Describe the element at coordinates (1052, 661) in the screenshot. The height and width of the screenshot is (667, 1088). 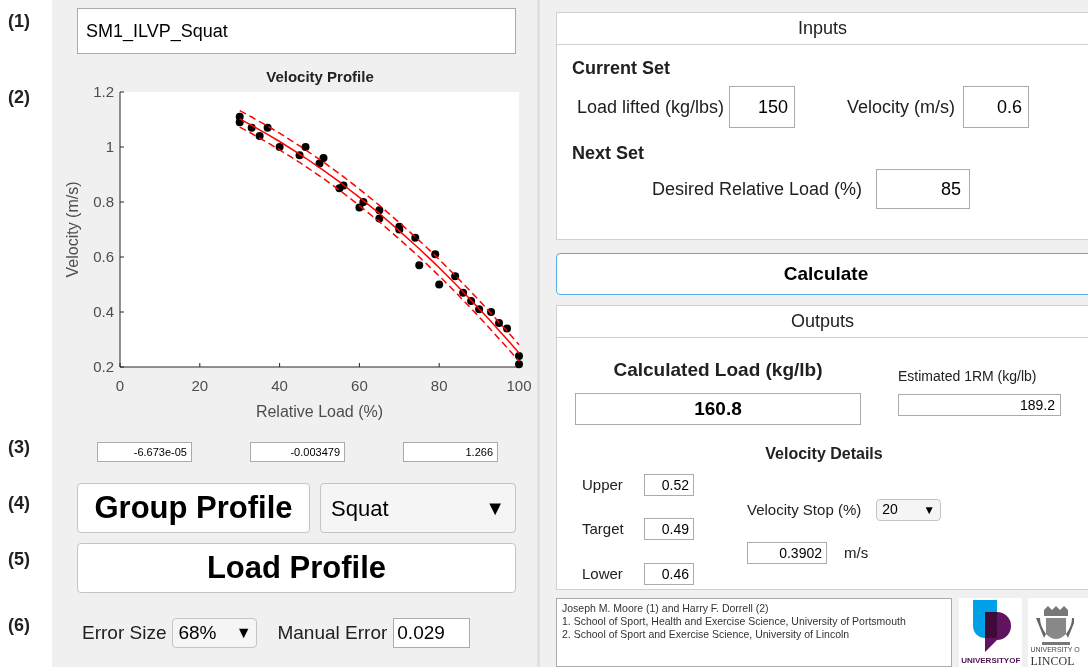
I see `logo-text: LINCOL` at that location.